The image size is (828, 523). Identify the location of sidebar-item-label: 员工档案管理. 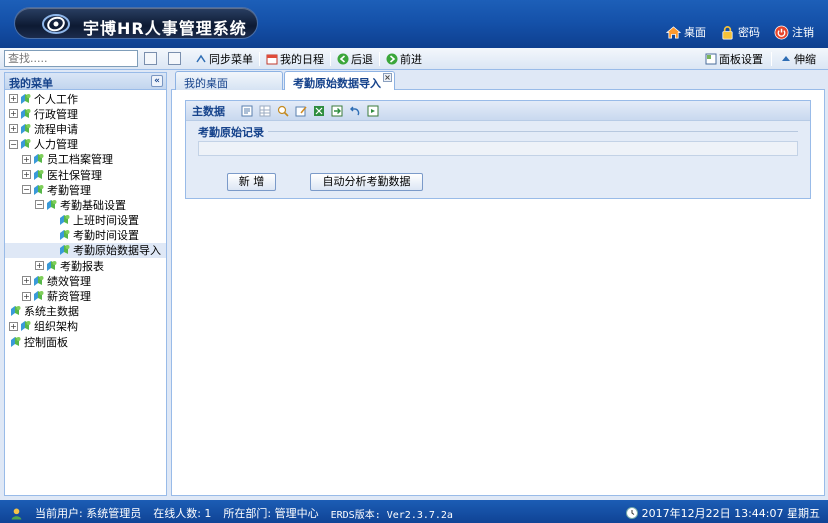
(80, 160).